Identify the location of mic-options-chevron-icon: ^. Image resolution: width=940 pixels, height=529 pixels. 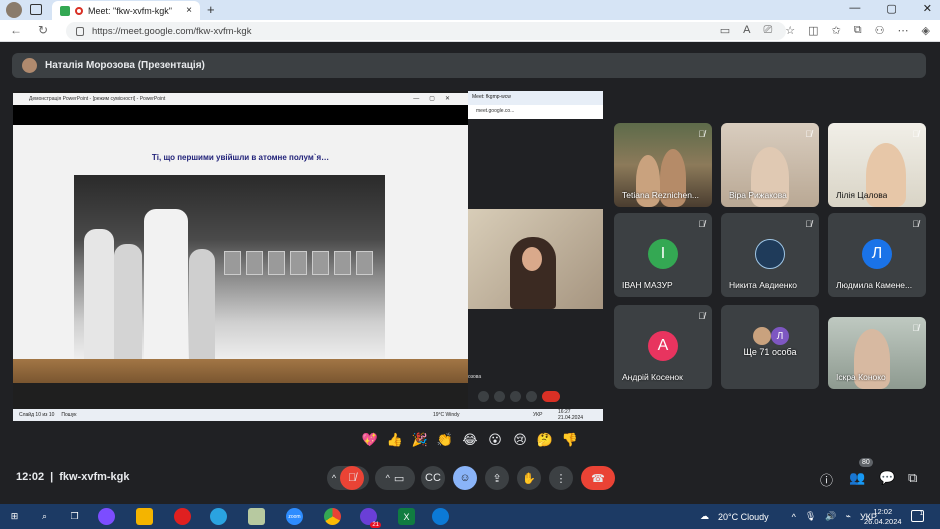
(334, 478).